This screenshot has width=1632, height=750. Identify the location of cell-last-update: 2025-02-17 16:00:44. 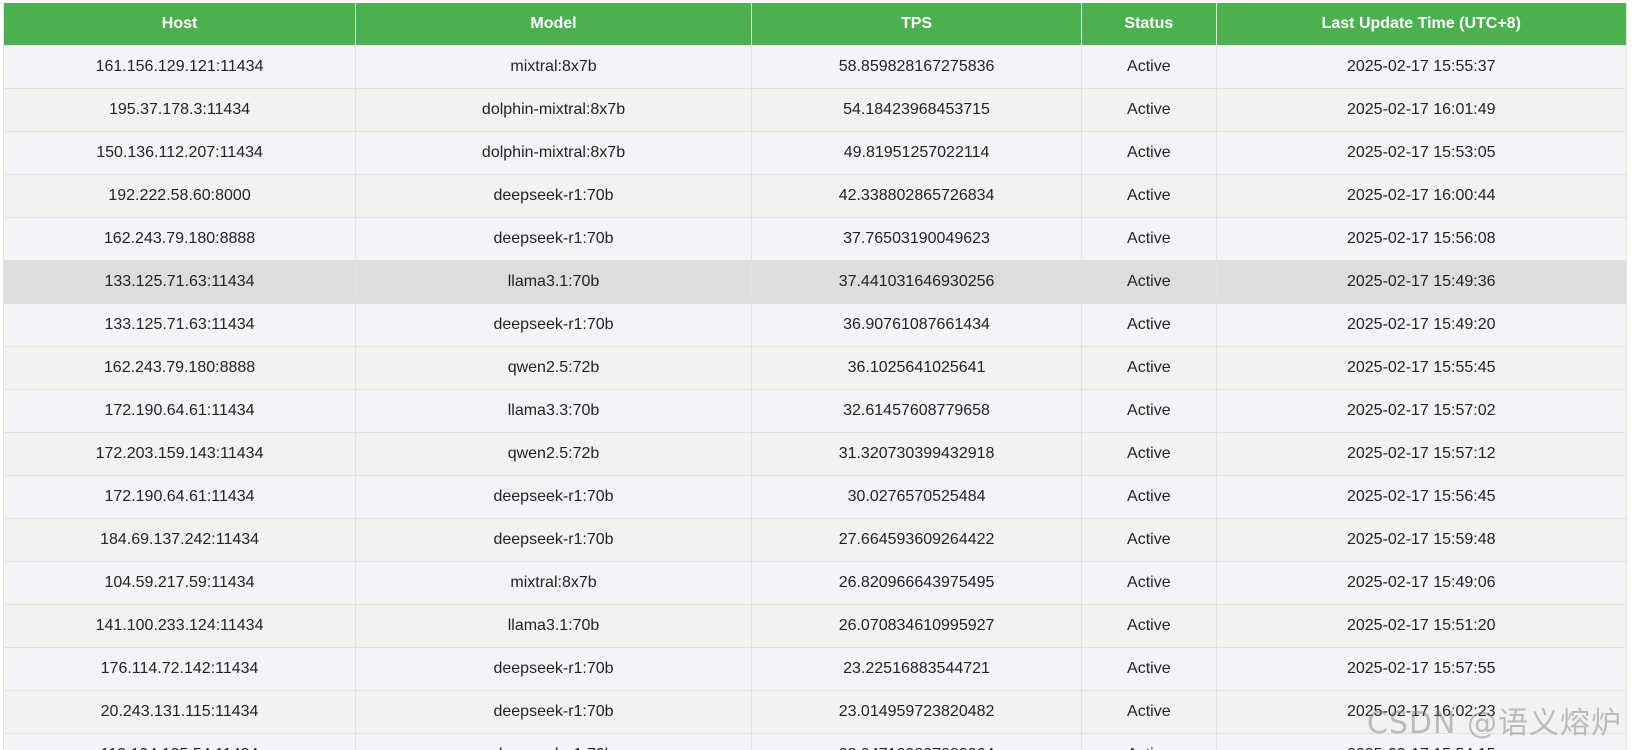
(1421, 196).